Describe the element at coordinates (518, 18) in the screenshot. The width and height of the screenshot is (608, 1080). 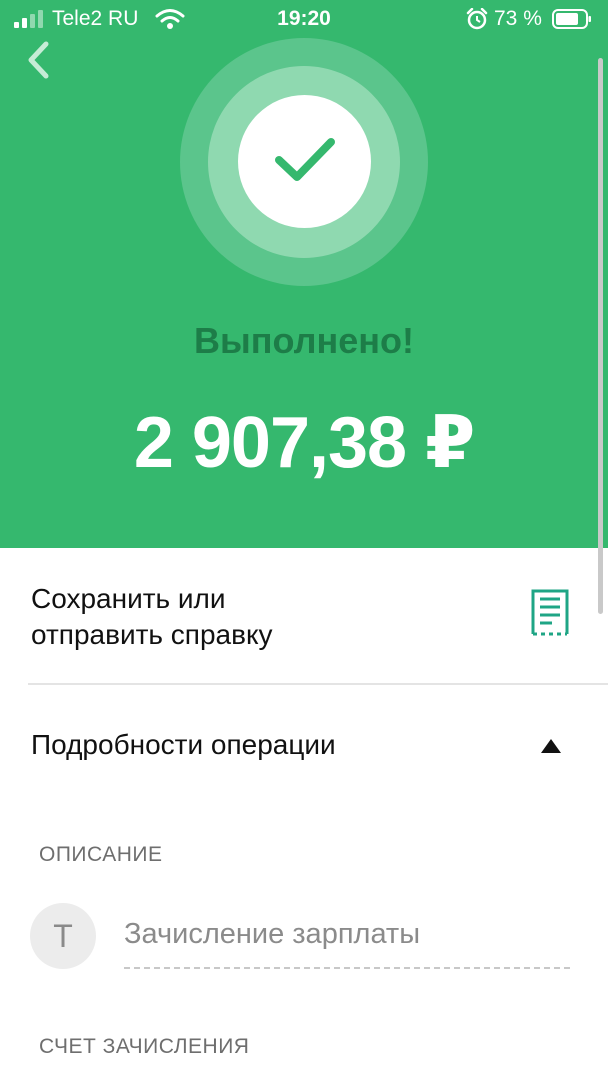
I see `battery-percent: 73 %` at that location.